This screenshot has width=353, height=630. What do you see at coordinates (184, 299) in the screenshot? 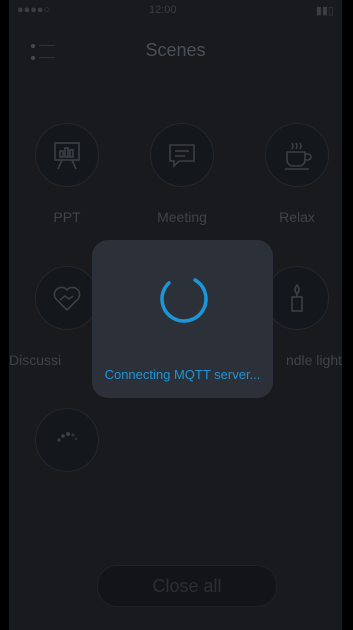
I see `loading-spinner-icon` at bounding box center [184, 299].